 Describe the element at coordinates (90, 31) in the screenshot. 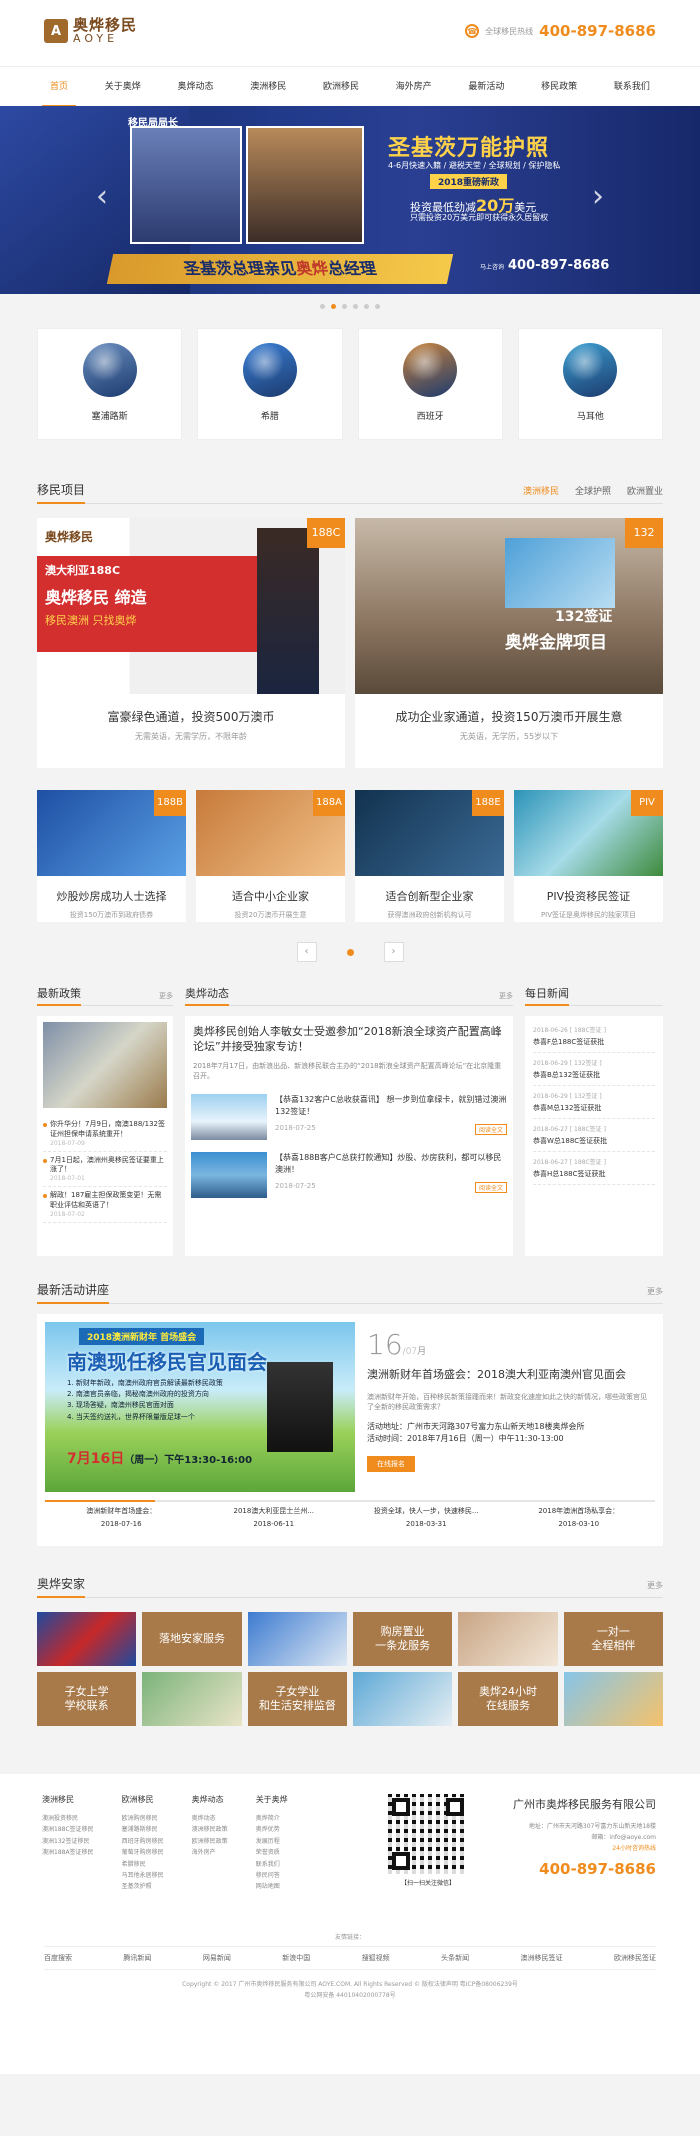

I see `site-logo: A 奥烨移民 AOYE` at that location.